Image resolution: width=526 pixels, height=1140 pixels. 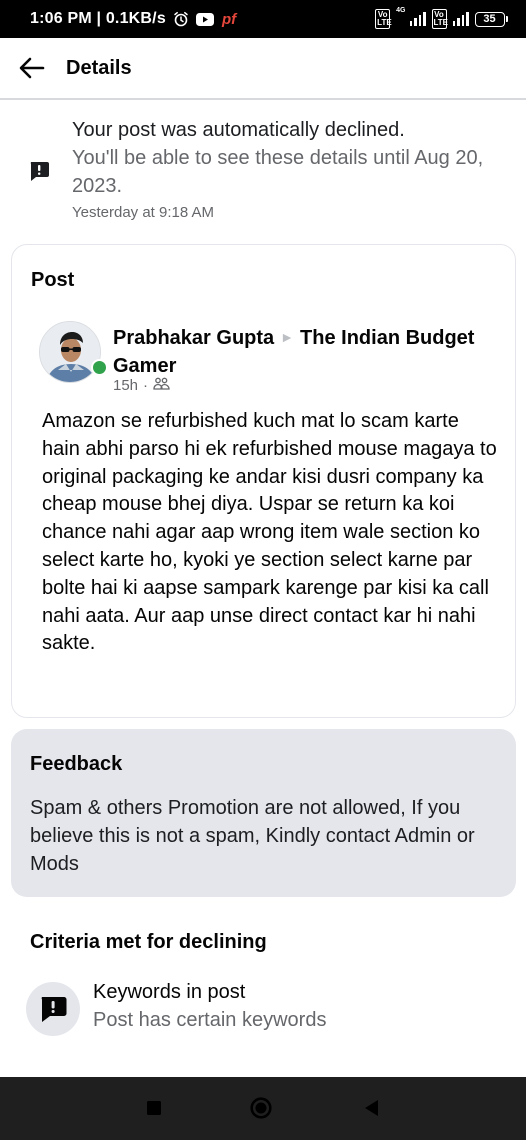 What do you see at coordinates (383, 19) in the screenshot?
I see `volte-icon: Vo LTE` at bounding box center [383, 19].